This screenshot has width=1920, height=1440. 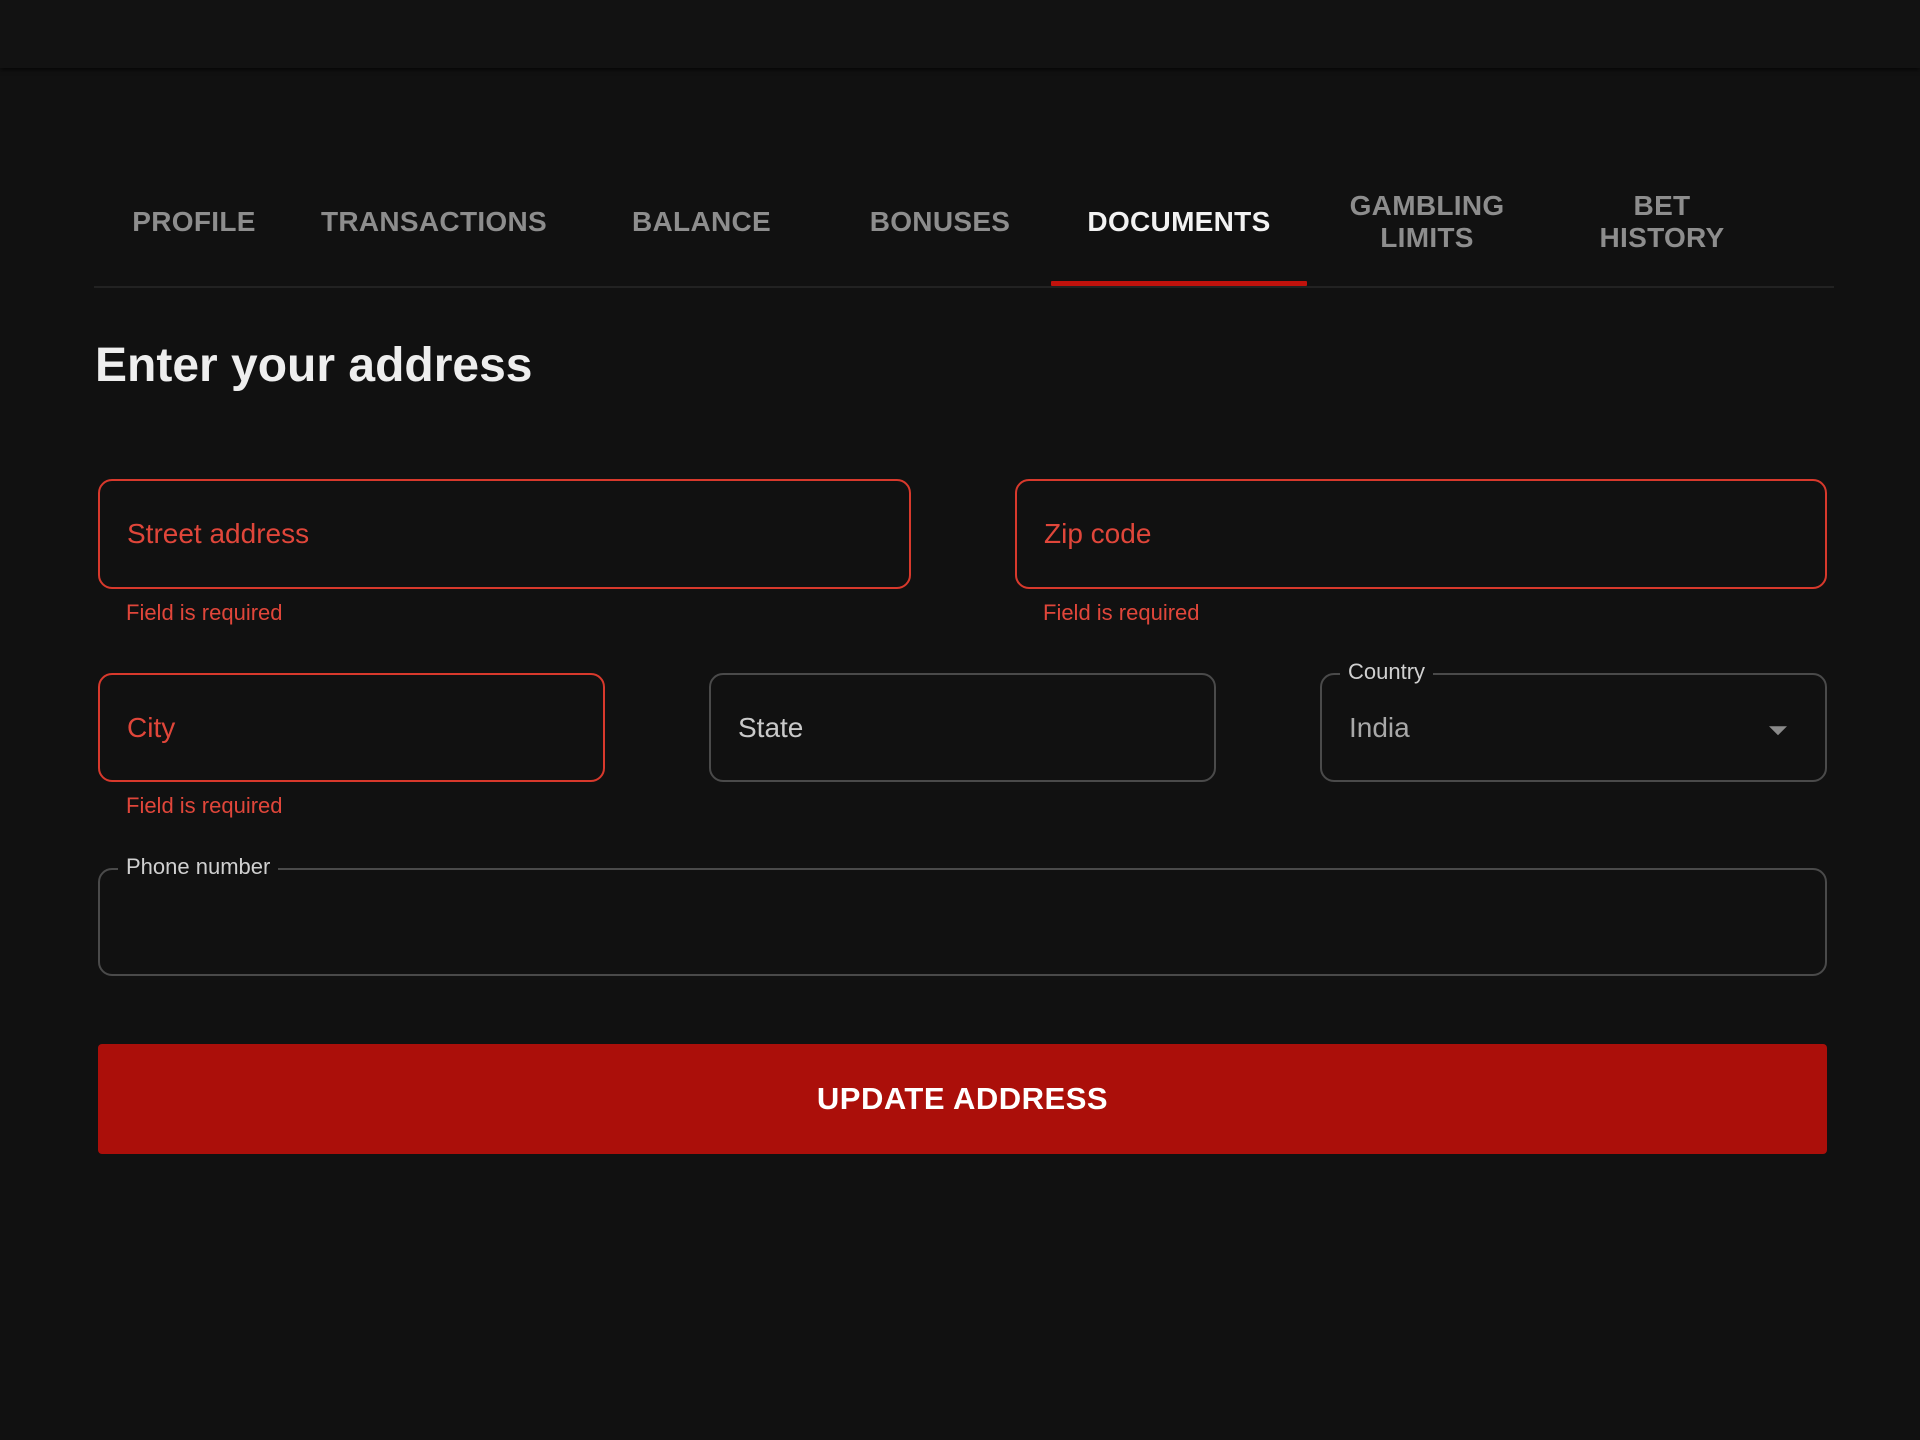 I want to click on tab-label: BONUSES, so click(x=940, y=221).